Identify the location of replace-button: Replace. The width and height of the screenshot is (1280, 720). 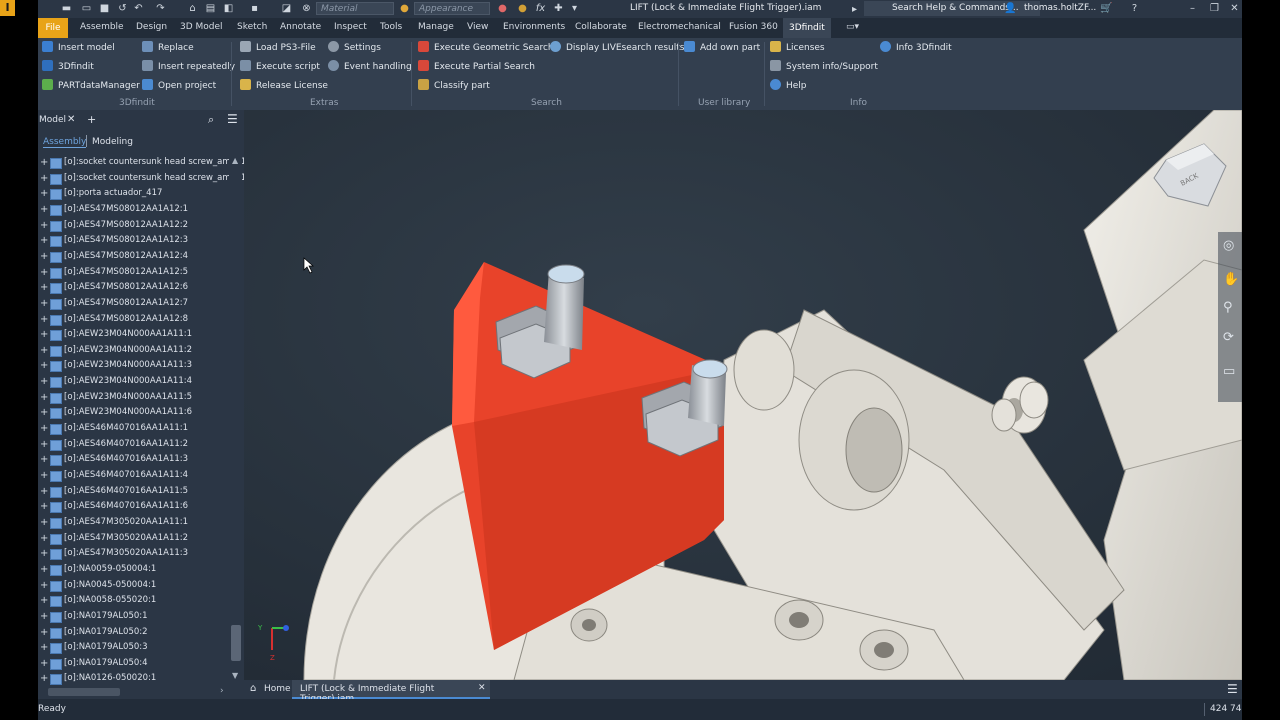
(168, 48).